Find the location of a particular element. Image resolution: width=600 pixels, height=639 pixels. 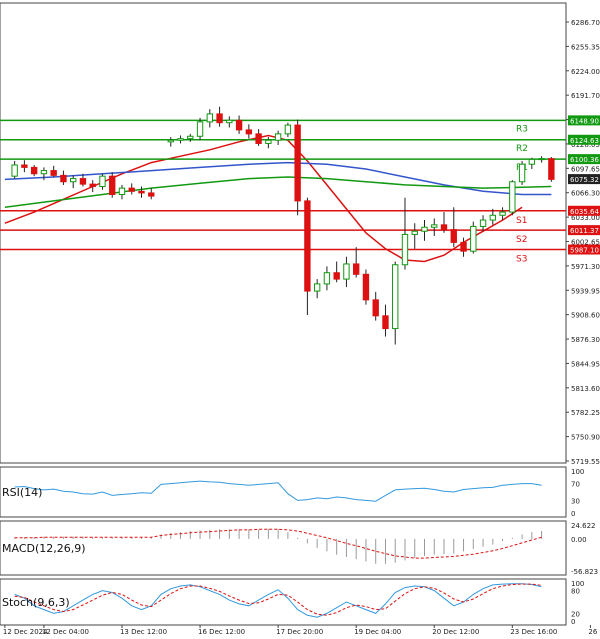

price-tick-label: 5939.95 is located at coordinates (585, 291).